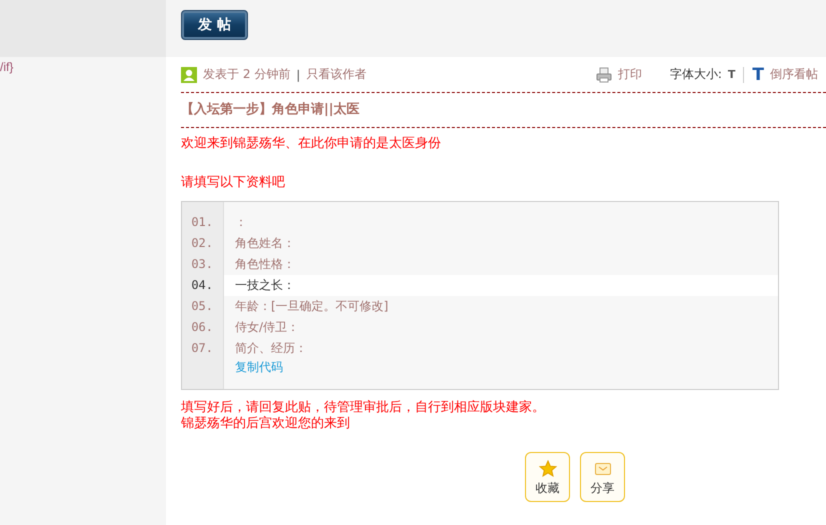  What do you see at coordinates (265, 243) in the screenshot?
I see `code-line: 角色姓名：` at bounding box center [265, 243].